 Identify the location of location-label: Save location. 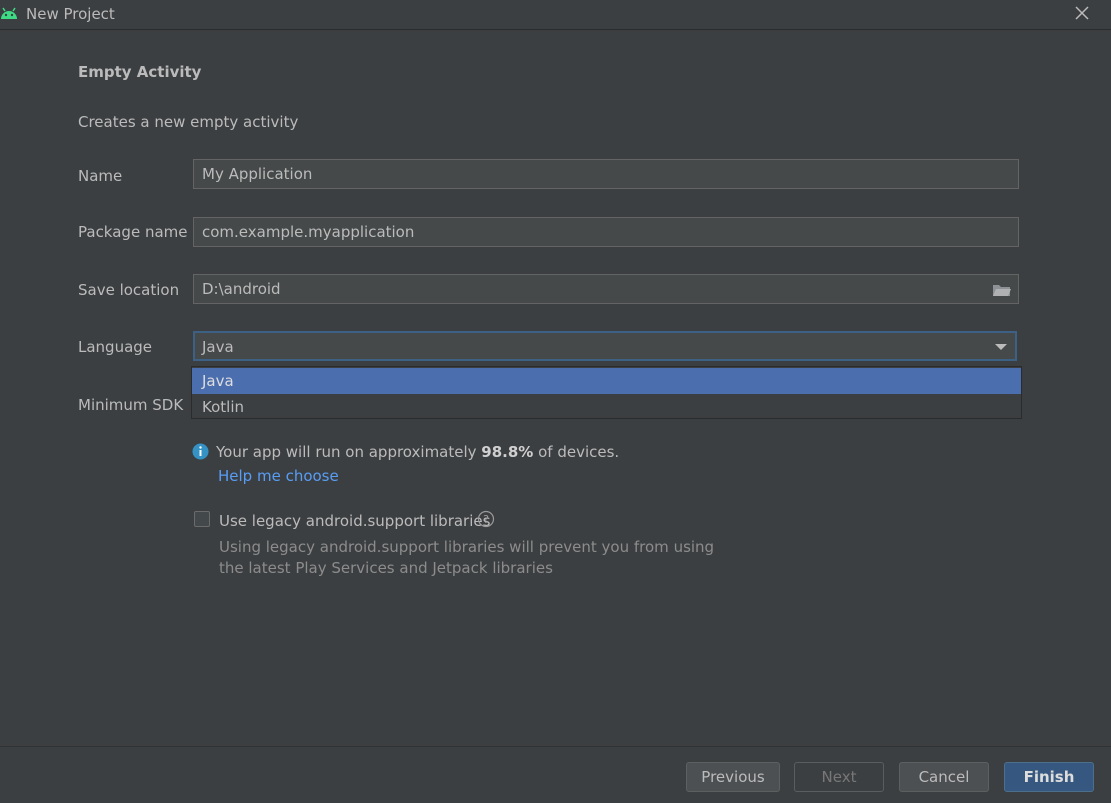
(129, 290).